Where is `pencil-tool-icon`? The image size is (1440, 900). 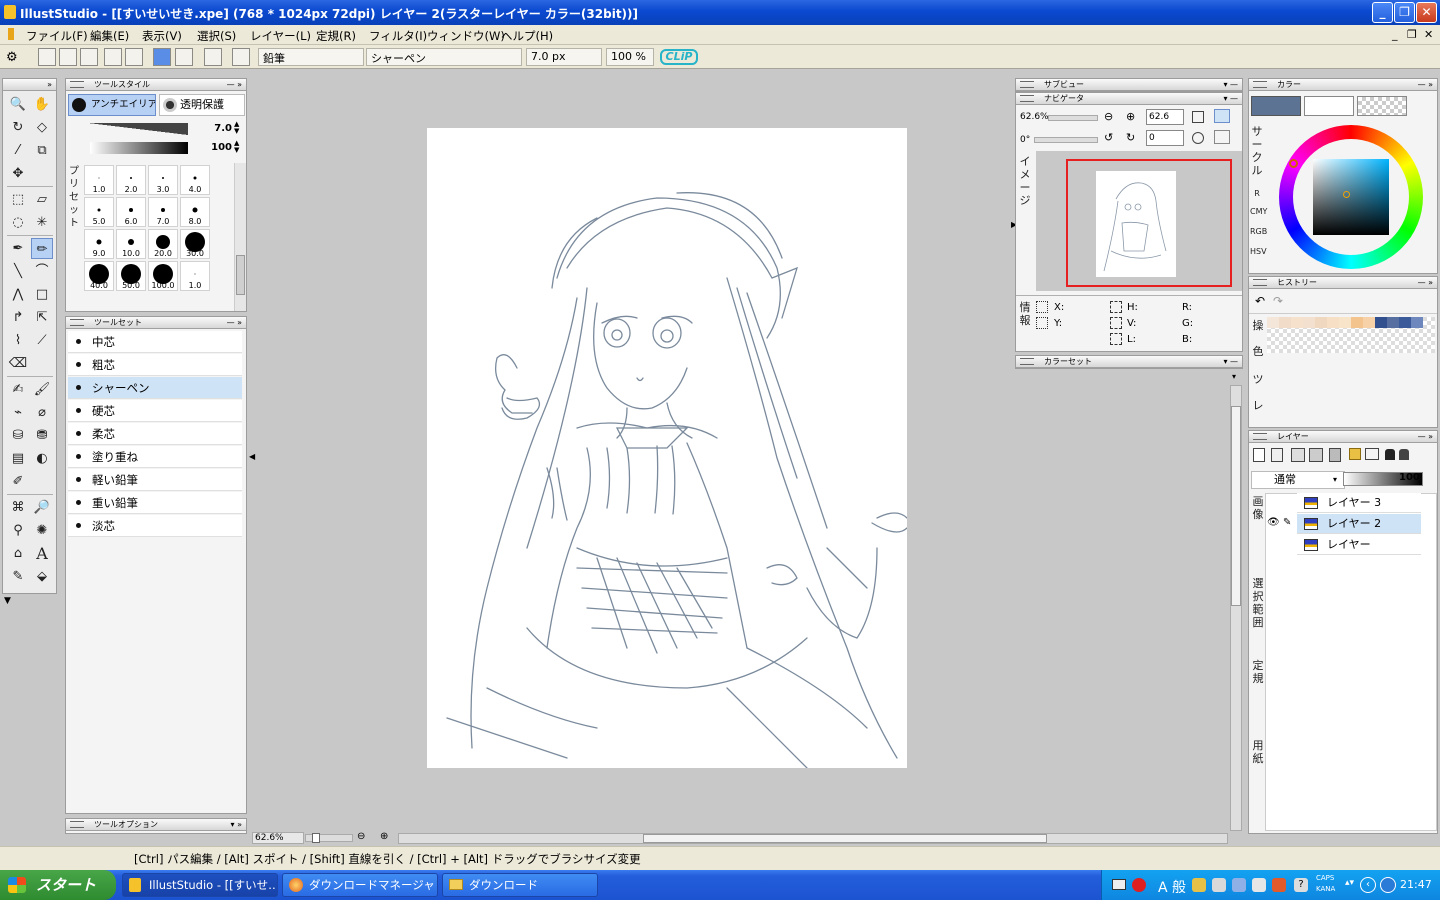
pencil-tool-icon is located at coordinates (241, 57).